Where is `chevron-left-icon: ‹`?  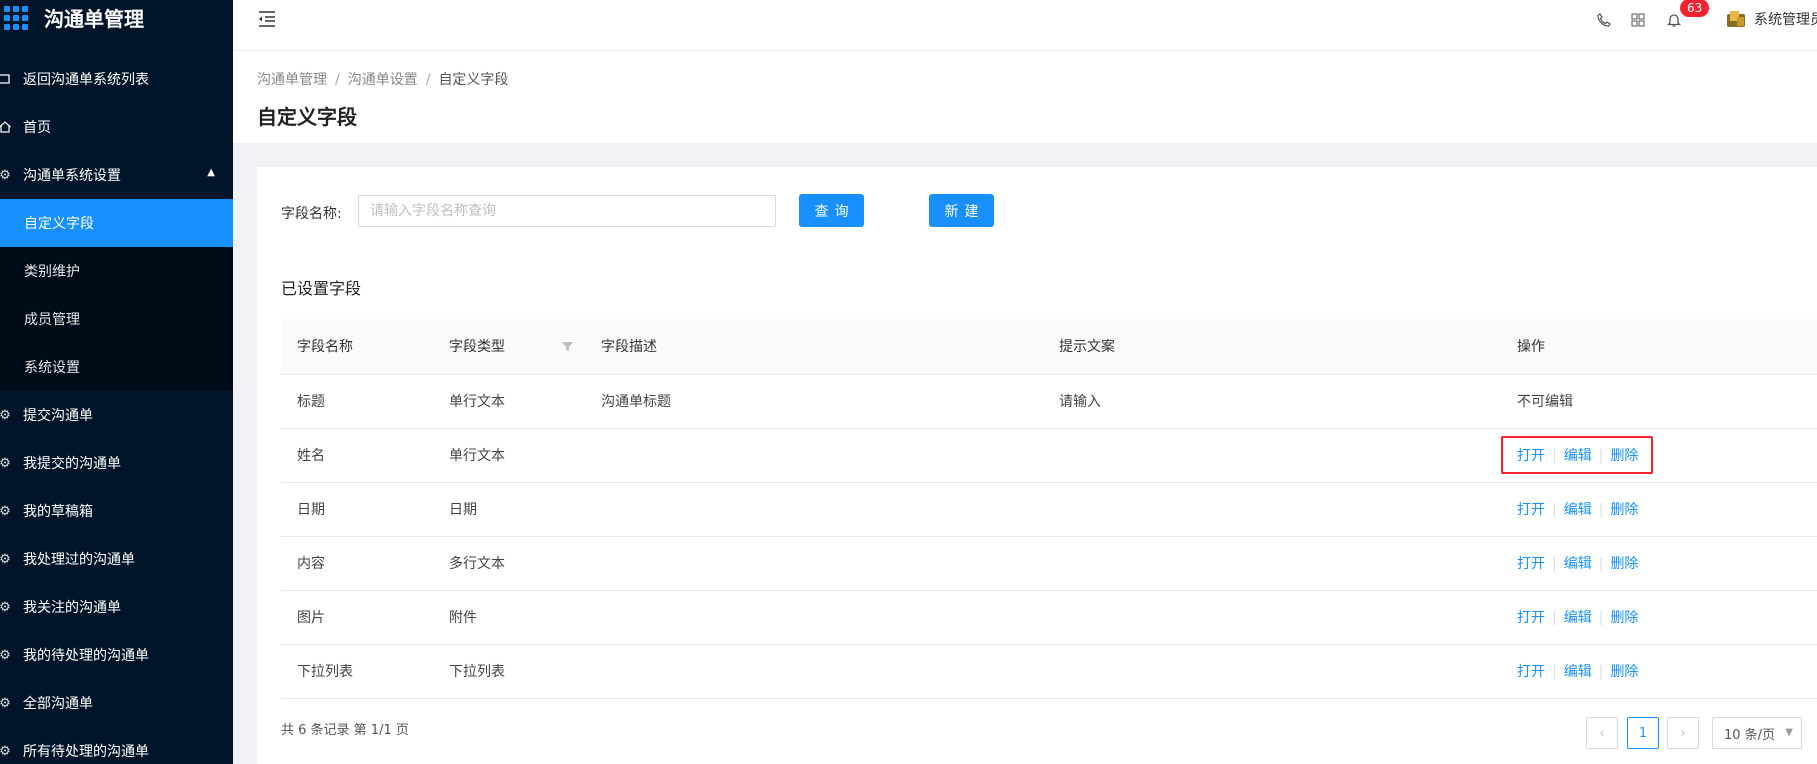 chevron-left-icon: ‹ is located at coordinates (1602, 733).